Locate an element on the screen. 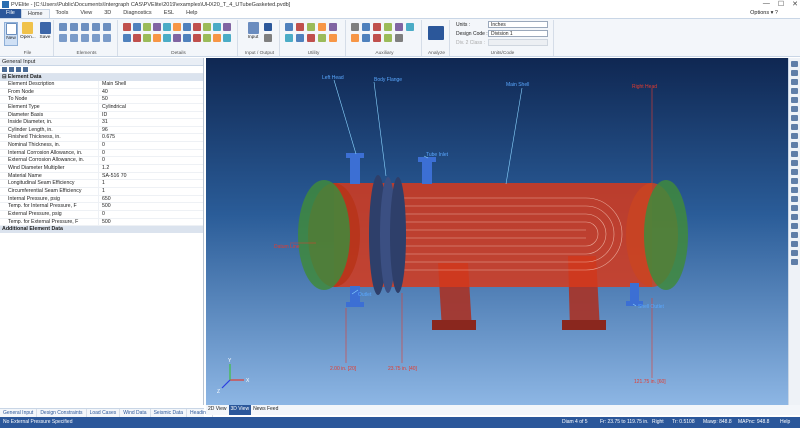 The height and width of the screenshot is (428, 800). tab-2d-view: 2D View is located at coordinates (217, 410).